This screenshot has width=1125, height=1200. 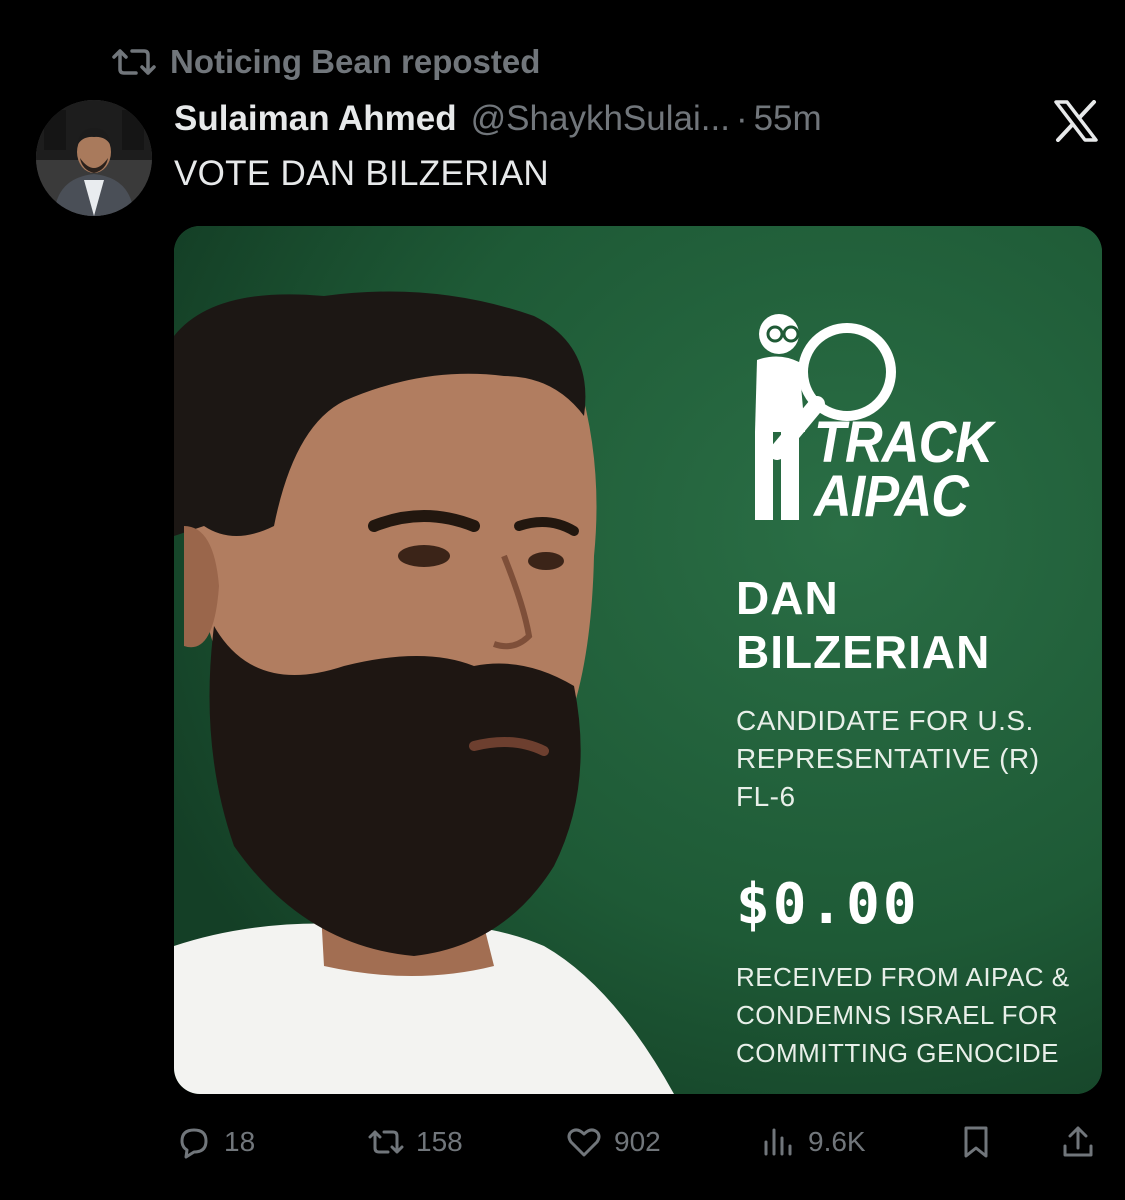 I want to click on view-count: 9.6K, so click(x=837, y=1141).